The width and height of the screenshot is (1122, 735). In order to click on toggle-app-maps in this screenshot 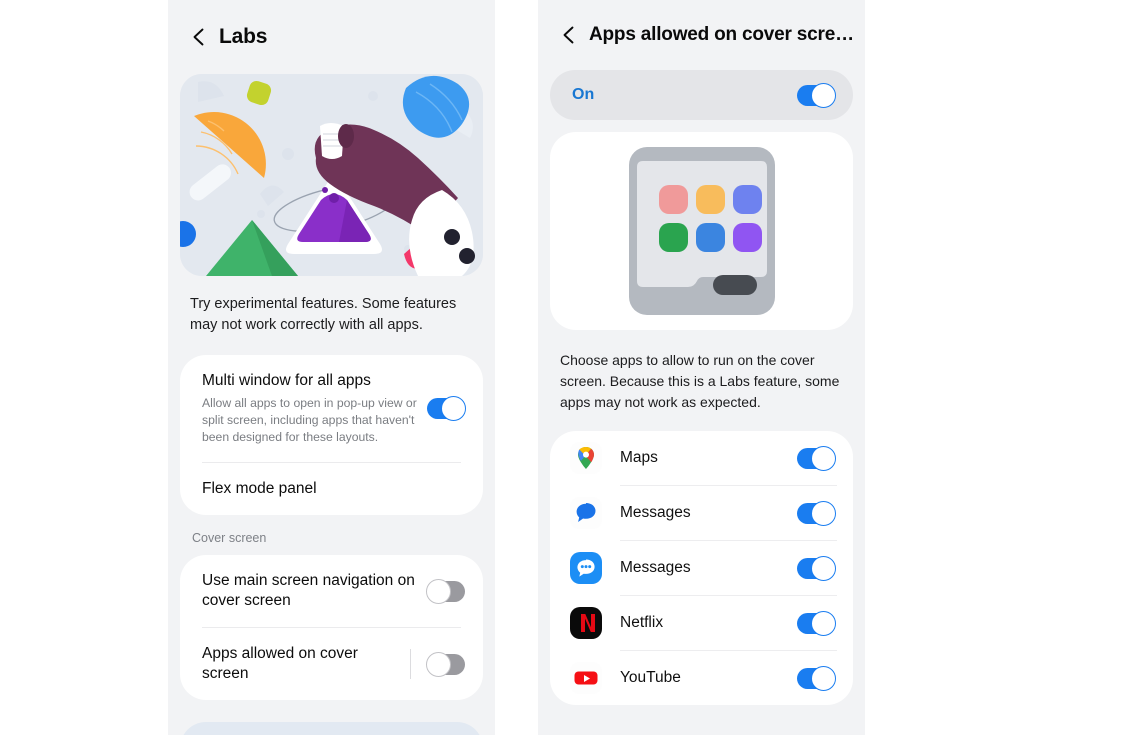, I will do `click(816, 458)`.